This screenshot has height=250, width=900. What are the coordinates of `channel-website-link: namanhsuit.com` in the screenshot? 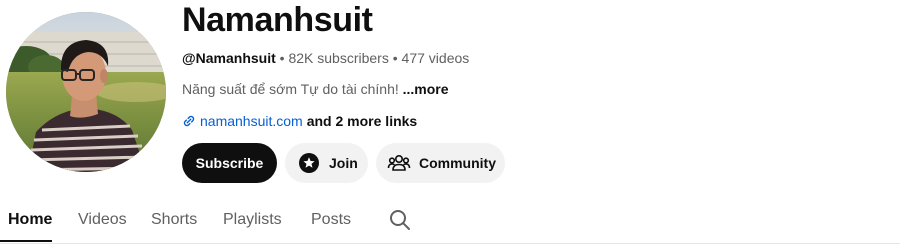 It's located at (251, 121).